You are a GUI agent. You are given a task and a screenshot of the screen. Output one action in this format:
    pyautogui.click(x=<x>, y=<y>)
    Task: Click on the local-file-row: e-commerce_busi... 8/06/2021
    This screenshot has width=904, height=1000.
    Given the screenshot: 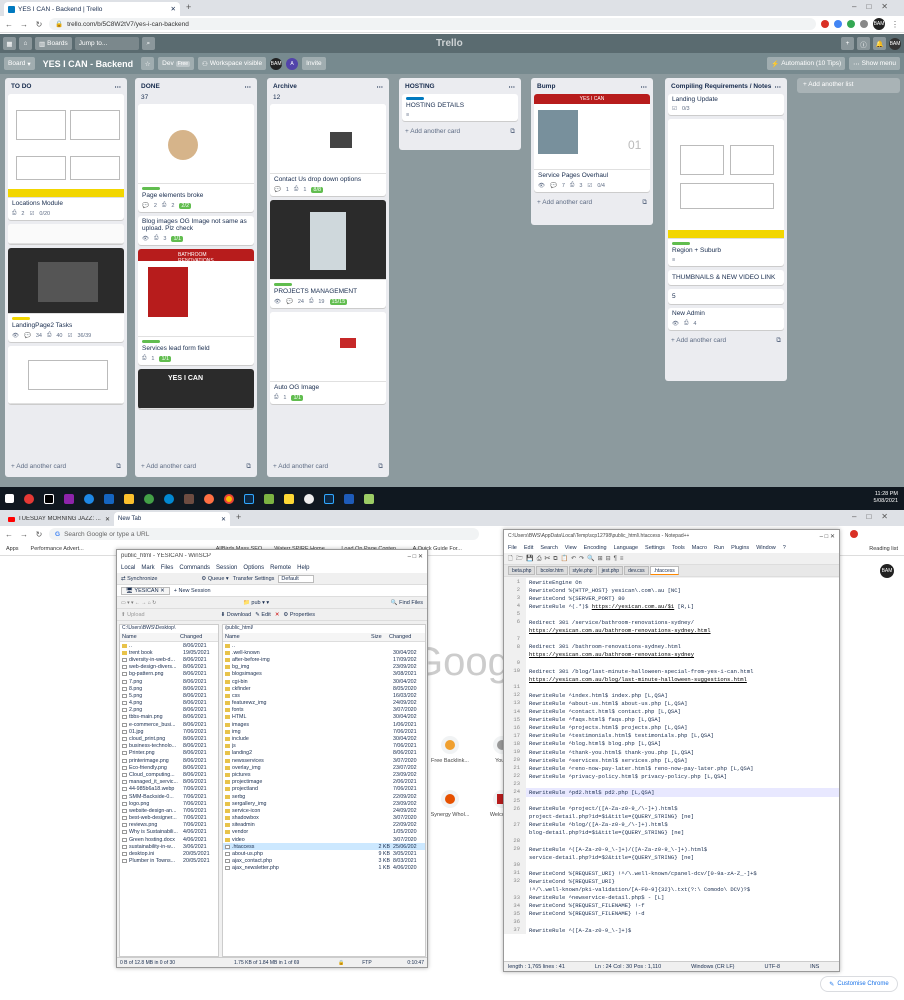 What is the action you would take?
    pyautogui.click(x=169, y=724)
    